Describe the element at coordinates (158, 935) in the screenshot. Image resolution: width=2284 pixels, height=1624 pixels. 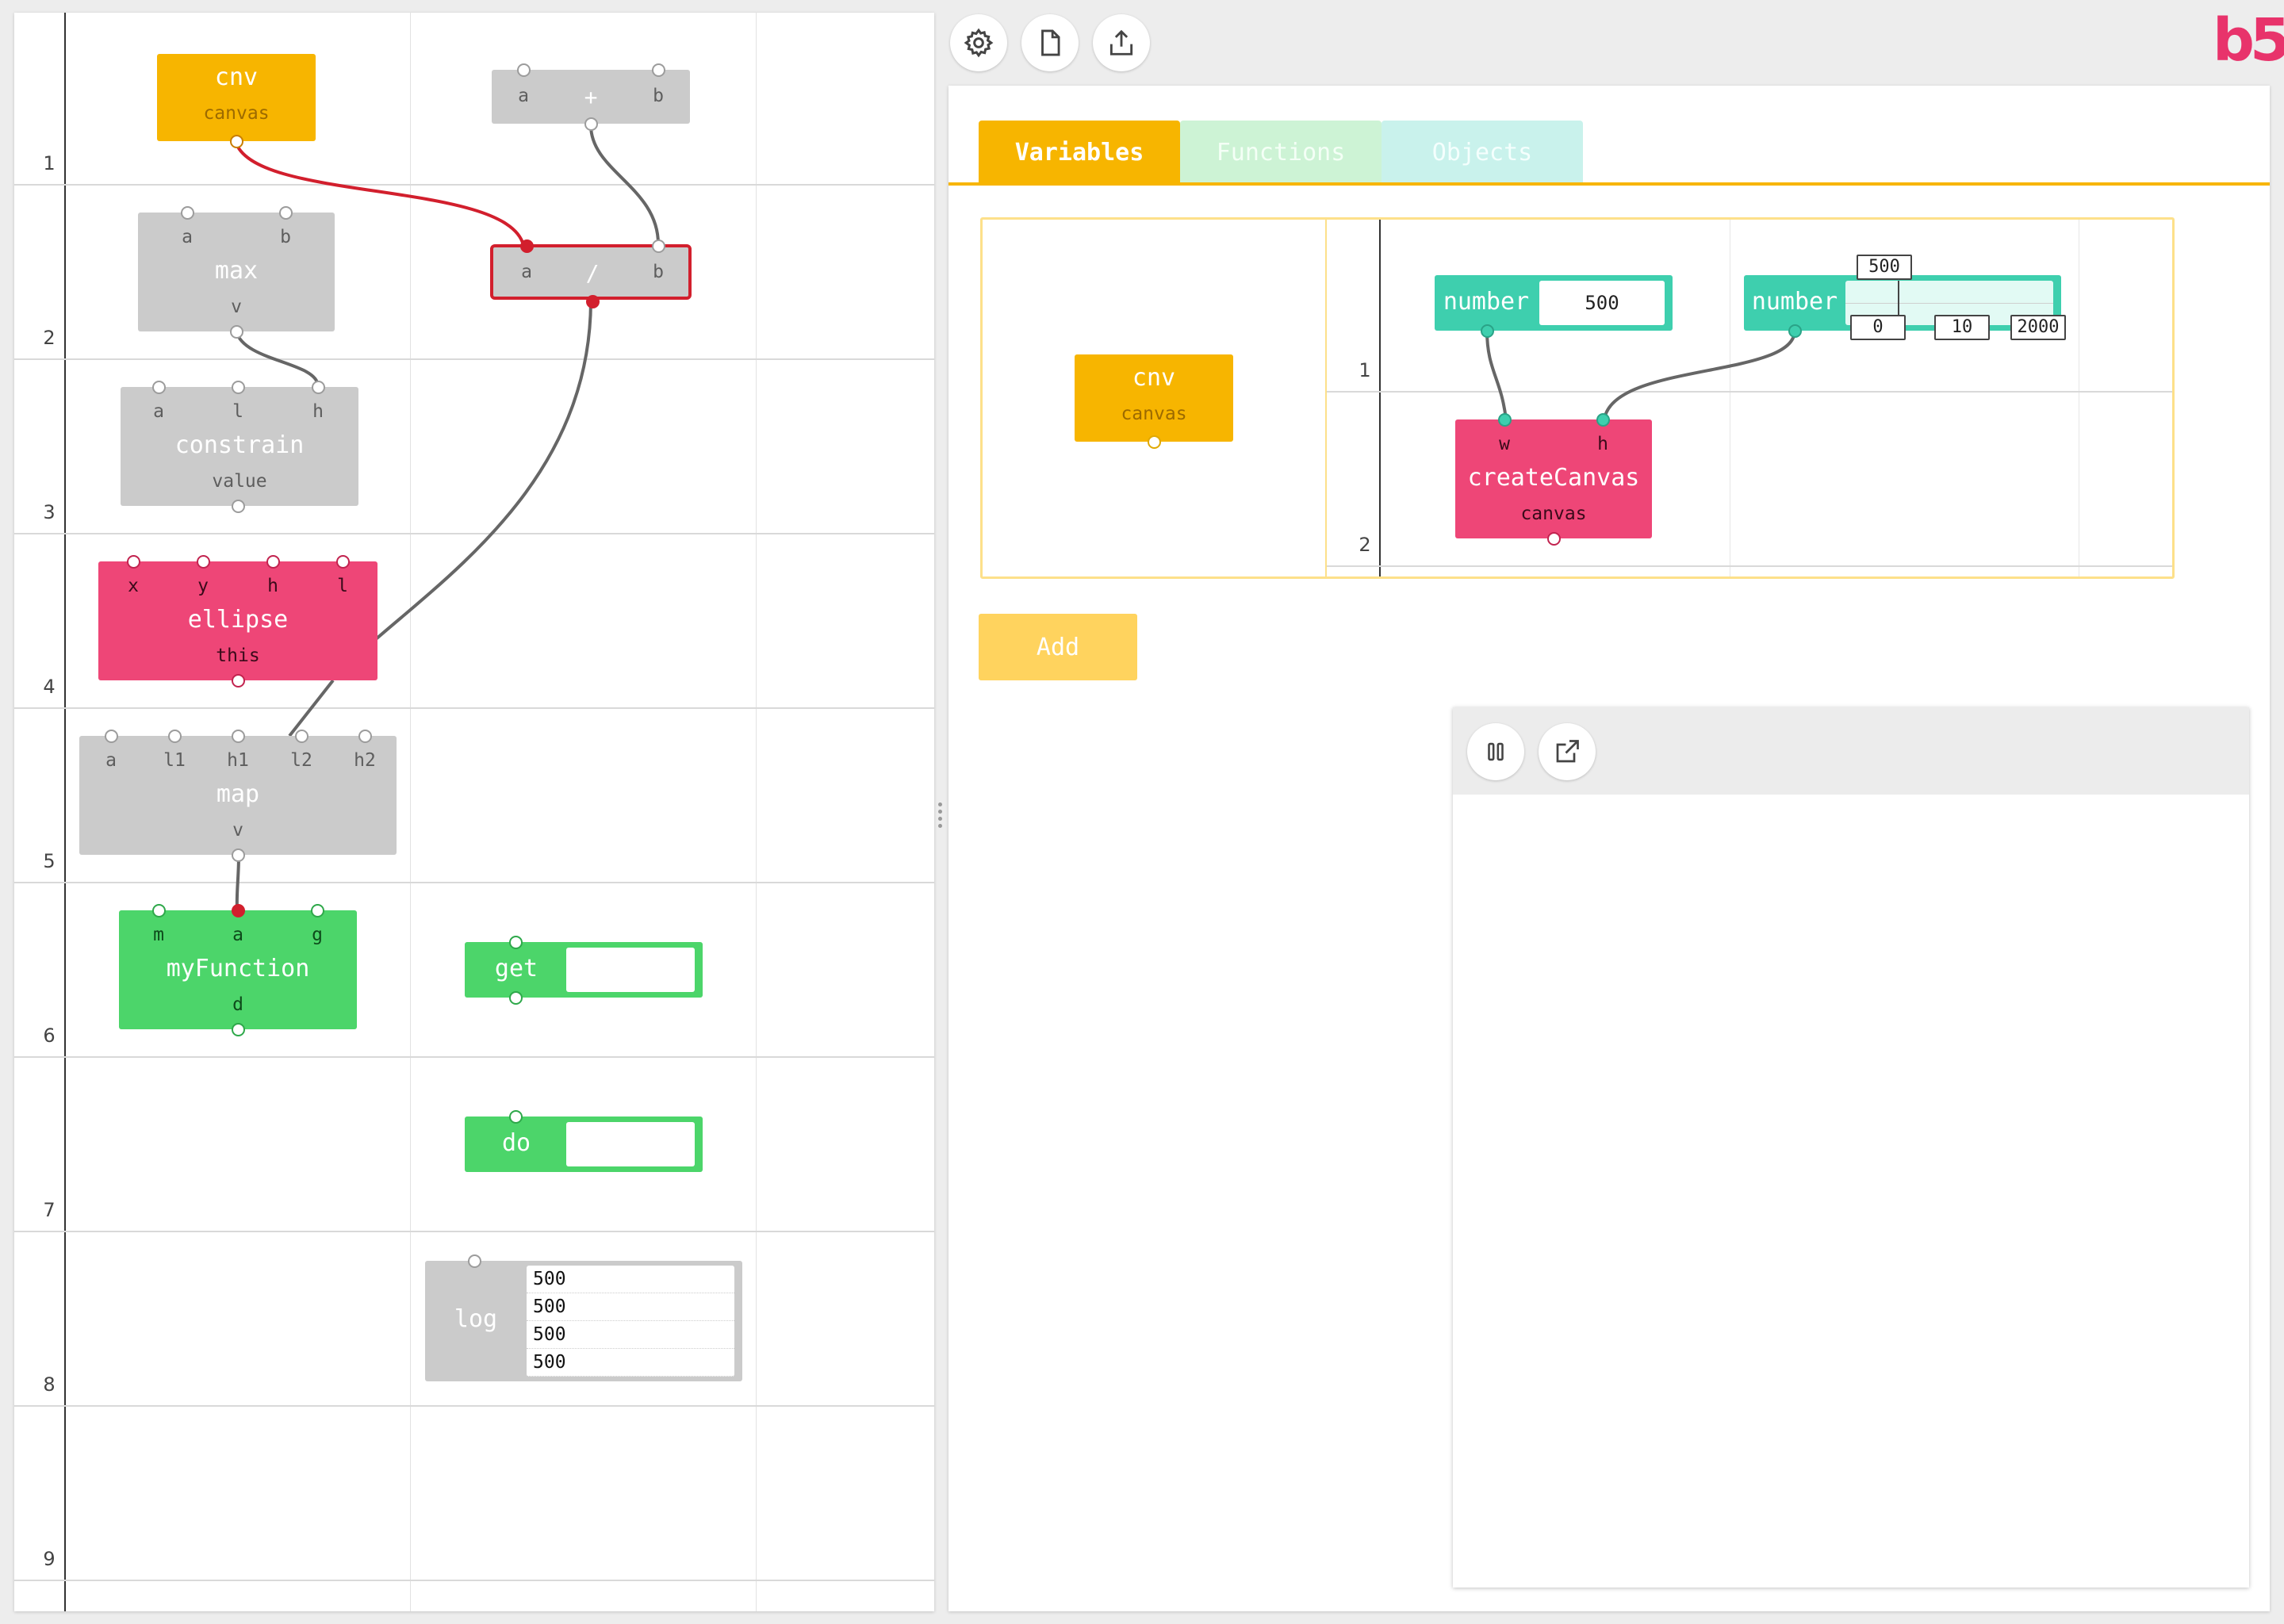
I see `input-label-m: m` at that location.